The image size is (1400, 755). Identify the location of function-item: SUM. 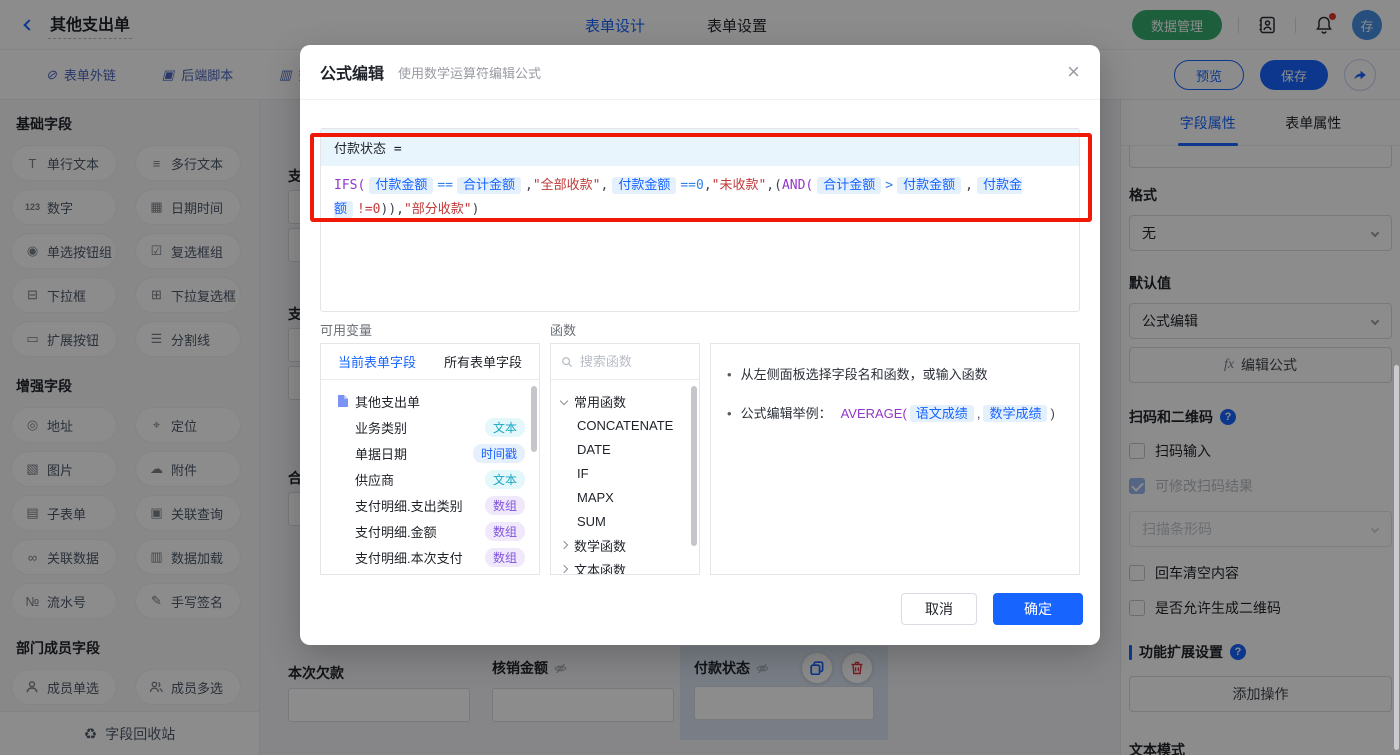
(625, 521).